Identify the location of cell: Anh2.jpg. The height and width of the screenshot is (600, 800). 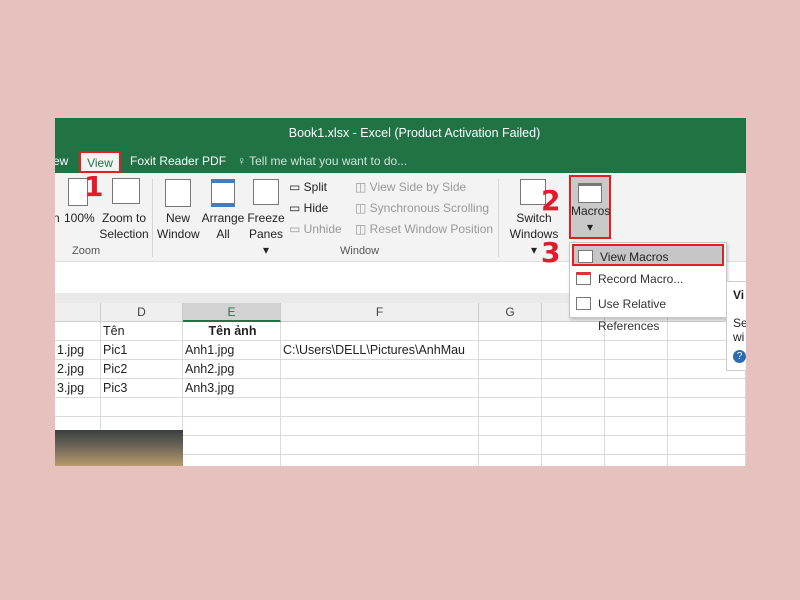
(232, 369).